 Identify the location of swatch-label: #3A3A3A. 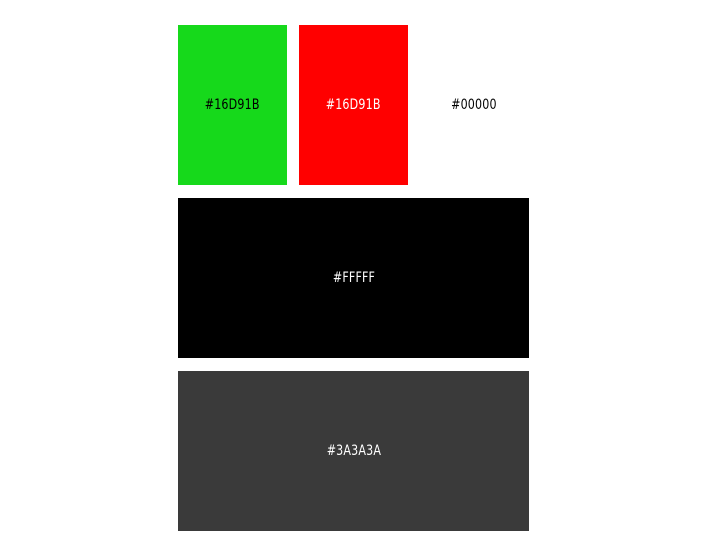
(353, 451).